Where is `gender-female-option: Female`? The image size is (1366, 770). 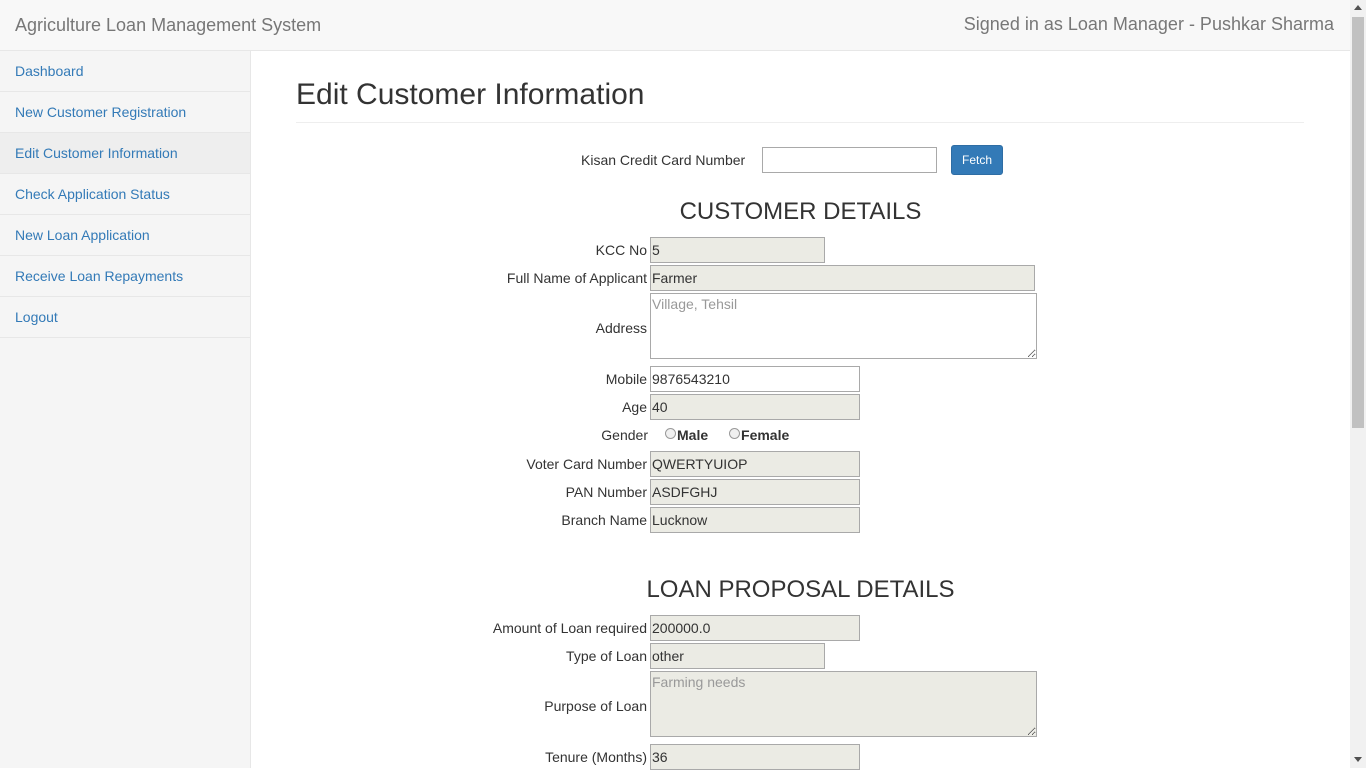
gender-female-option: Female is located at coordinates (759, 435).